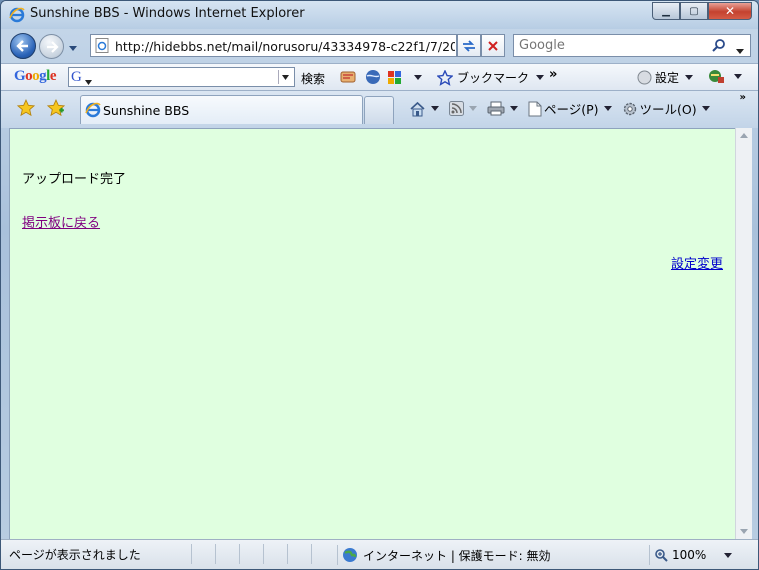  I want to click on print-button, so click(502, 108).